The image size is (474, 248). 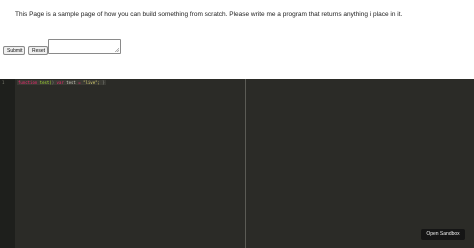 I want to click on reset-button: Reset, so click(x=38, y=50).